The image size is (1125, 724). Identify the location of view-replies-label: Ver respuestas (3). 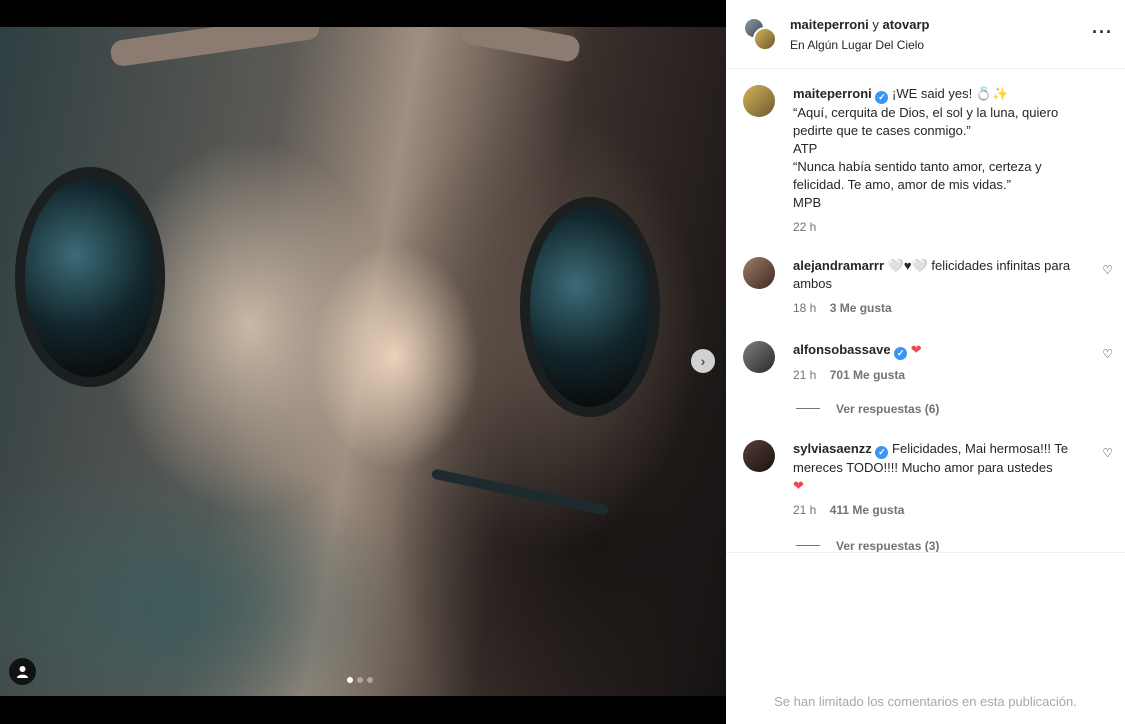
(888, 545).